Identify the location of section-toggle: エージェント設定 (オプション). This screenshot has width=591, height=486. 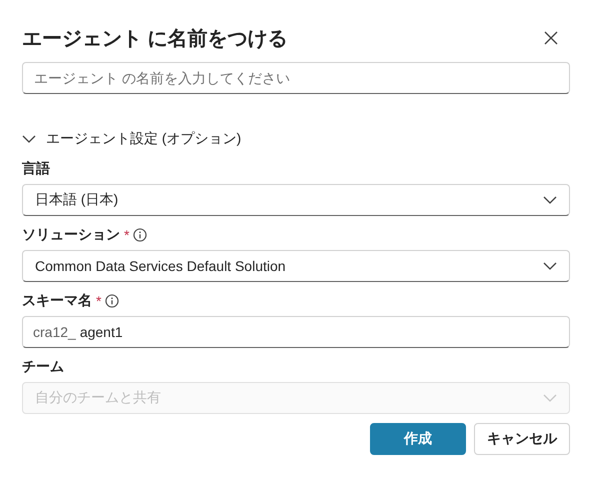
(132, 139).